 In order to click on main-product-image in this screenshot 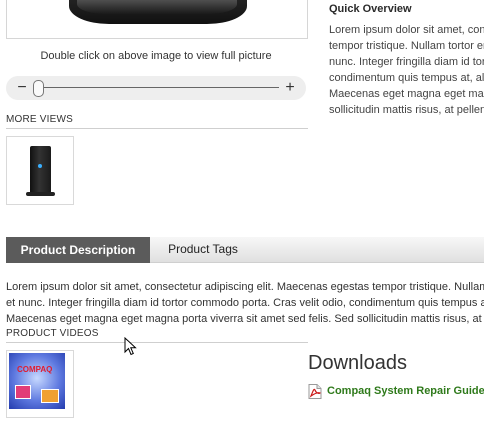, I will do `click(157, 19)`.